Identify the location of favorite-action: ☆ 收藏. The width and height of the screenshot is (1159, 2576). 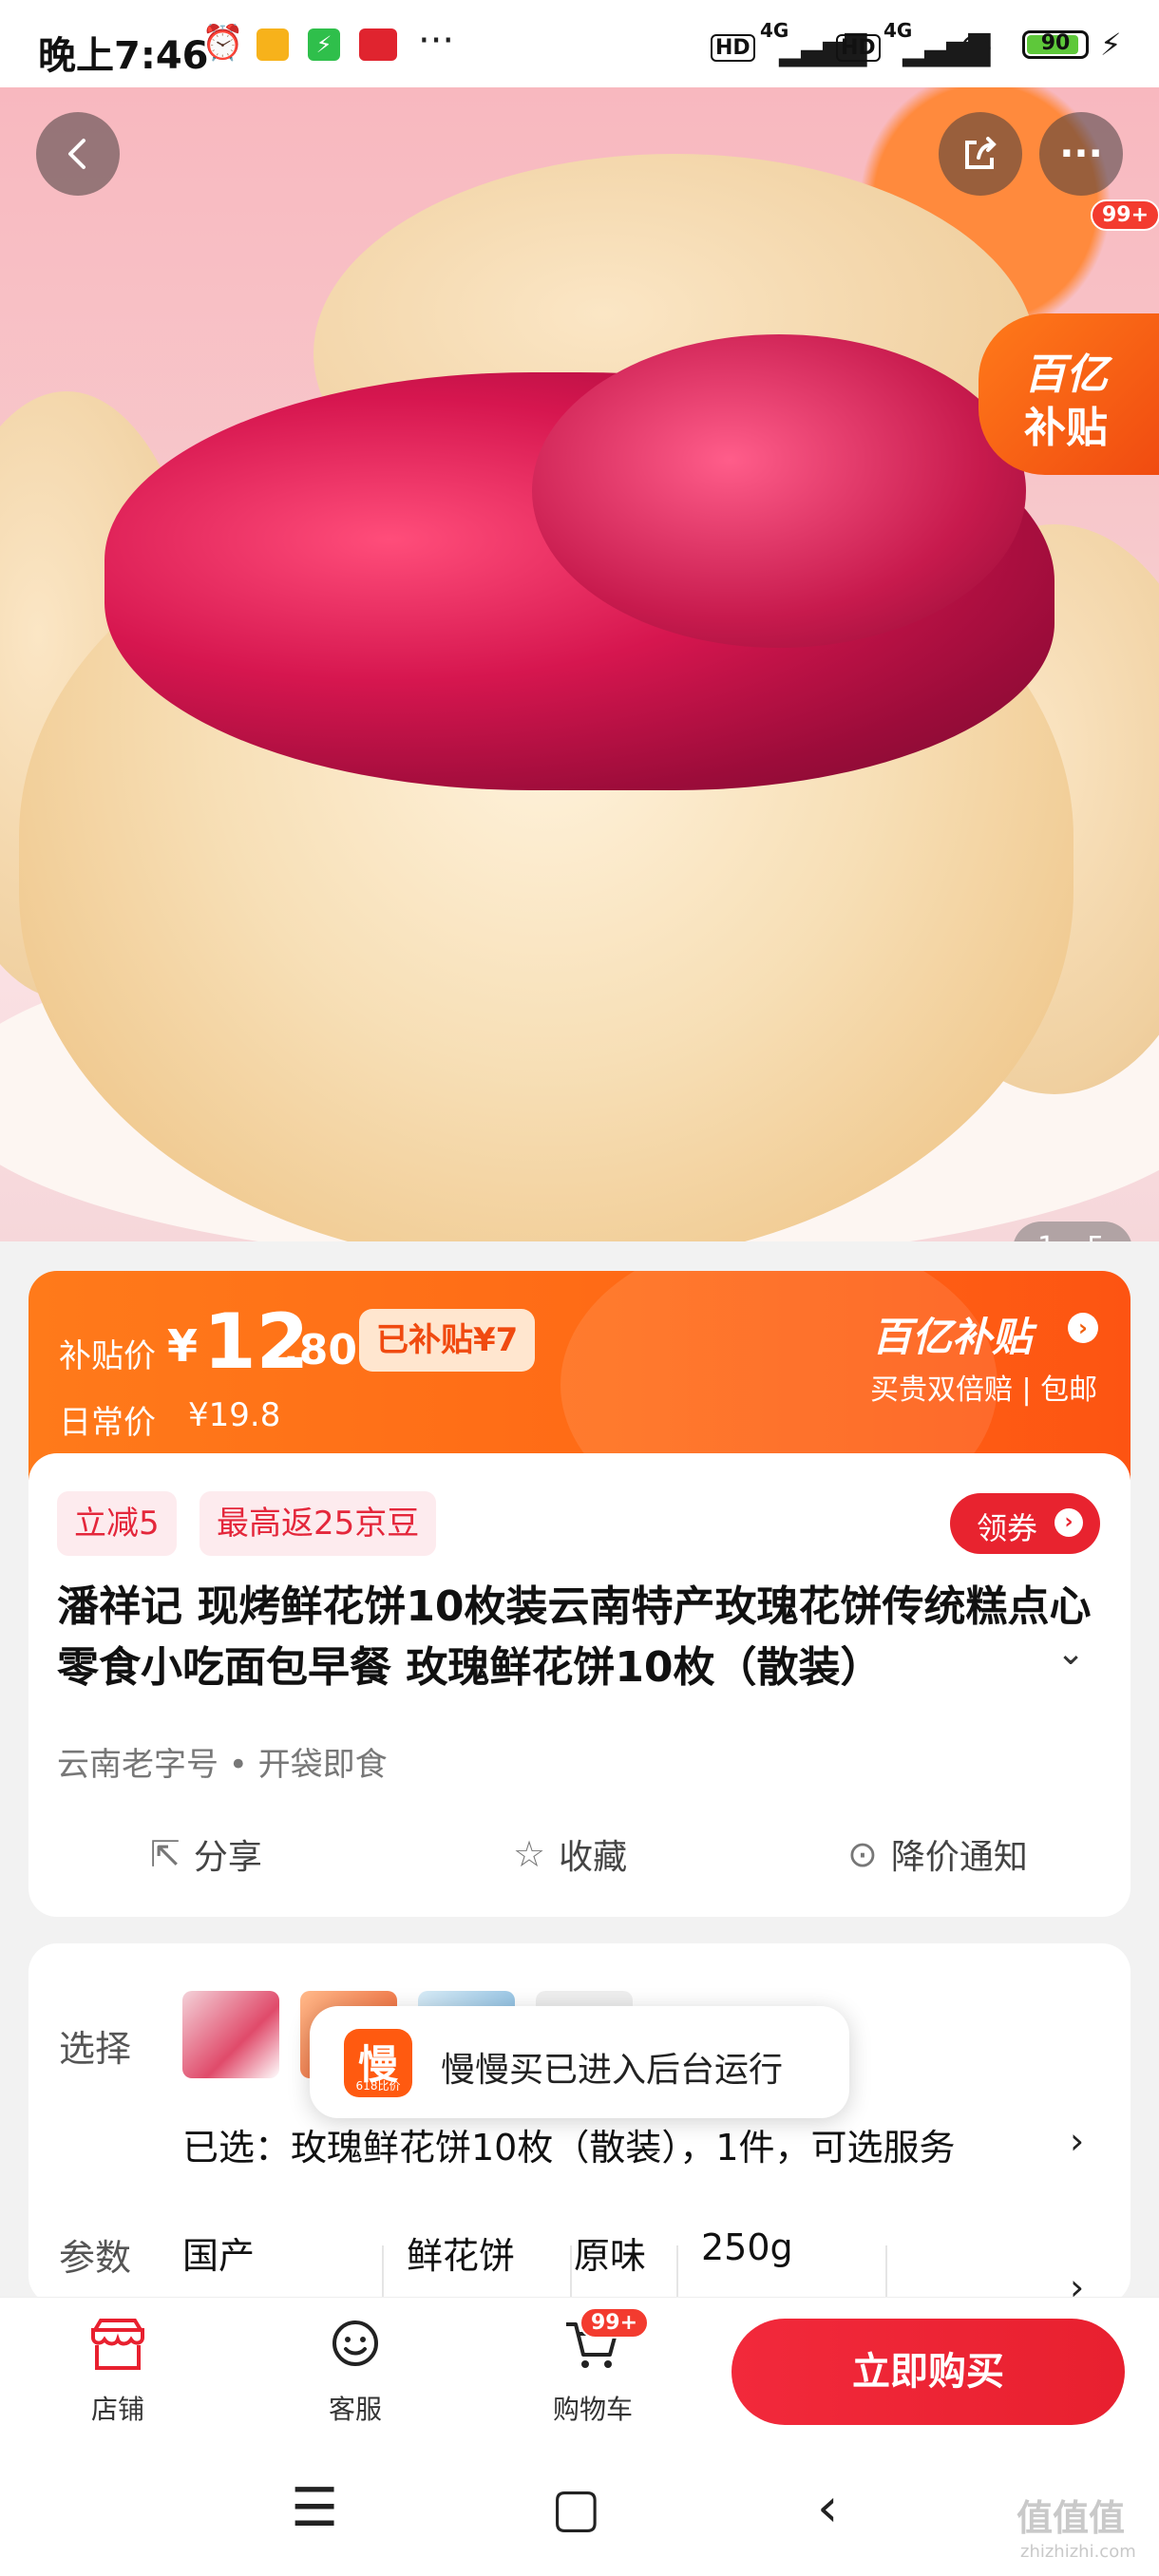
(570, 1854).